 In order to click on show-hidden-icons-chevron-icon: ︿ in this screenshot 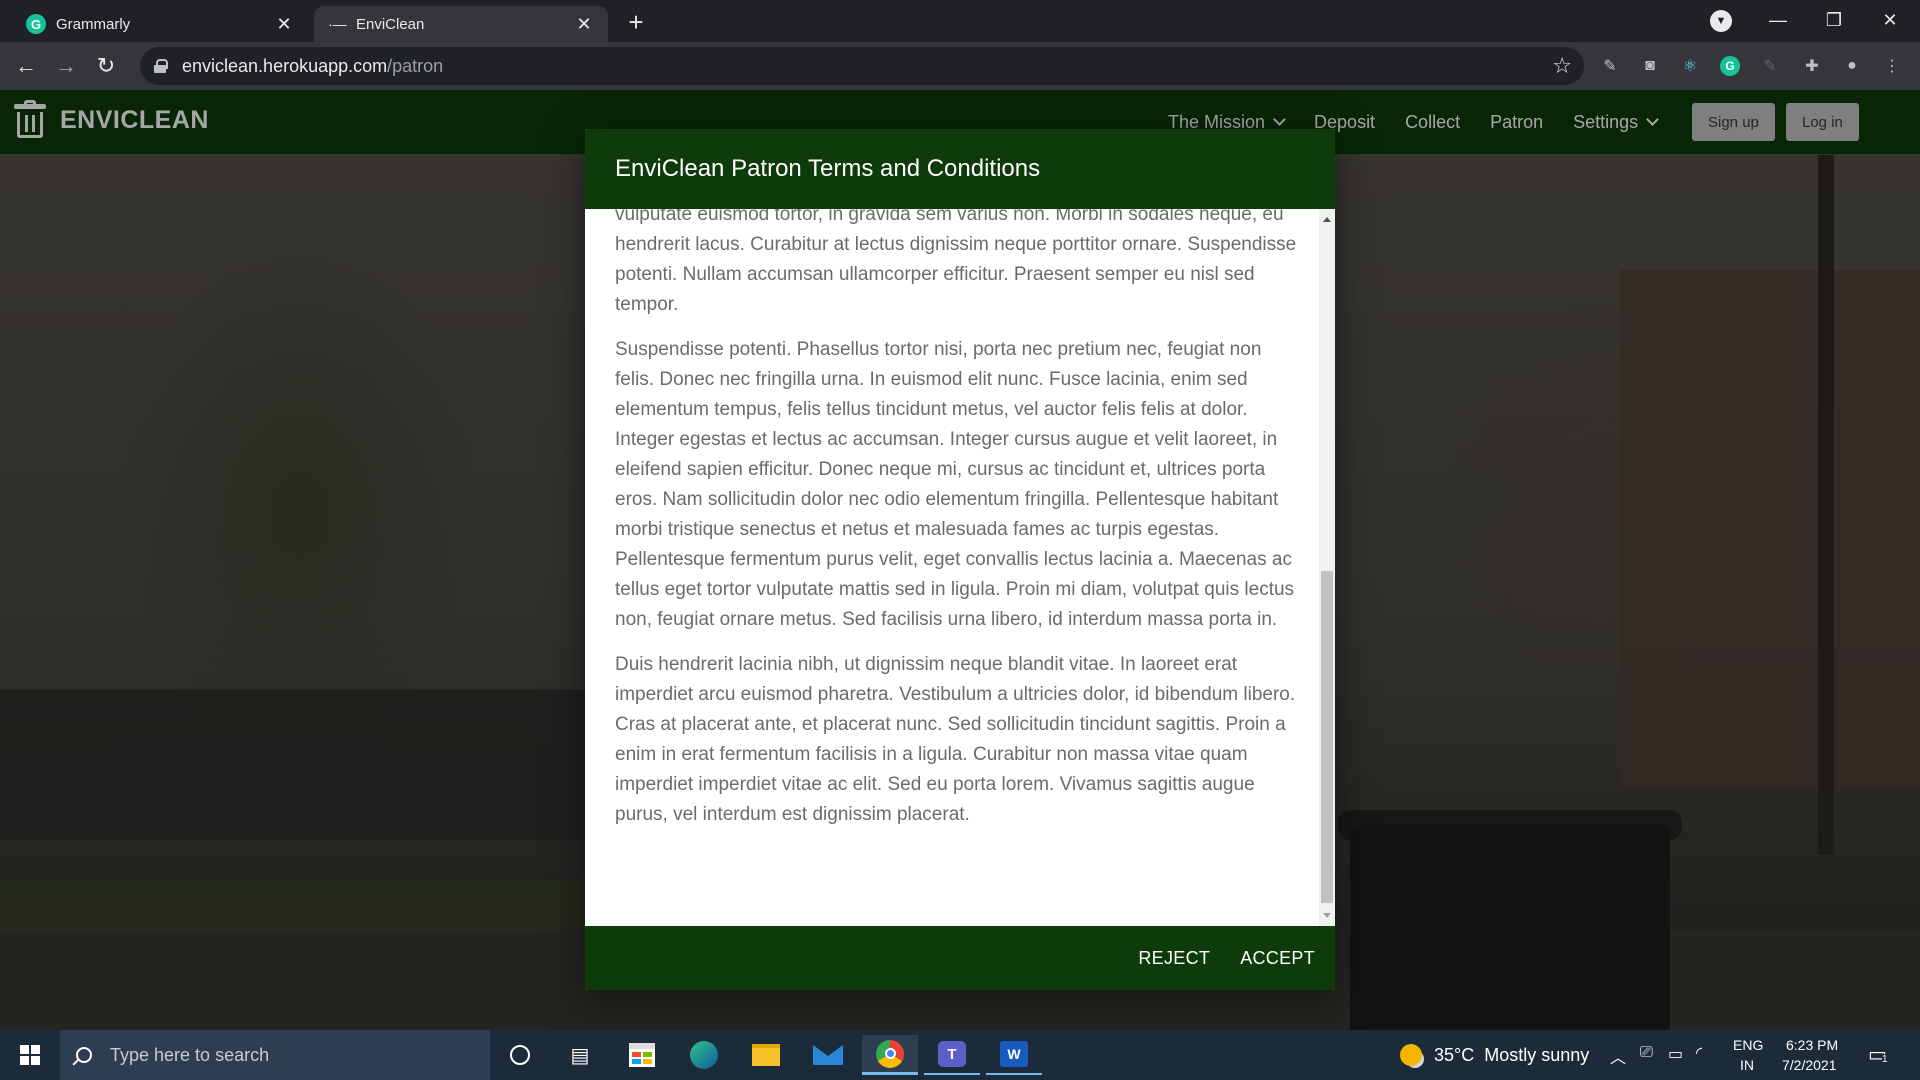, I will do `click(1618, 1056)`.